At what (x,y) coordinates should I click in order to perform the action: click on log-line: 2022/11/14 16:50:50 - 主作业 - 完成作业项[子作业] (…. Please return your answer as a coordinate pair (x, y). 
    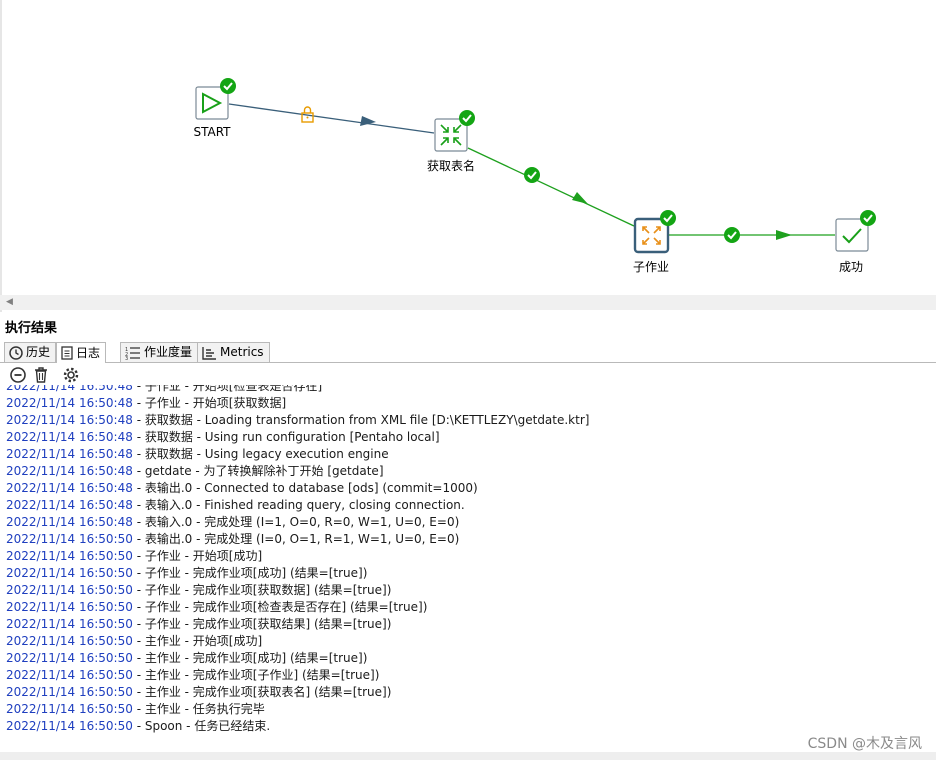
    Looking at the image, I should click on (192, 675).